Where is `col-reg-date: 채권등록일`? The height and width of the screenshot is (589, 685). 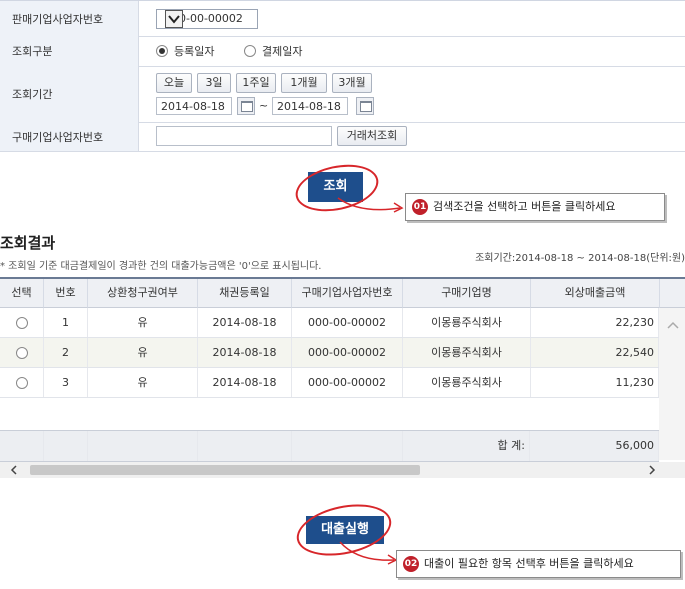
col-reg-date: 채권등록일 is located at coordinates (245, 293).